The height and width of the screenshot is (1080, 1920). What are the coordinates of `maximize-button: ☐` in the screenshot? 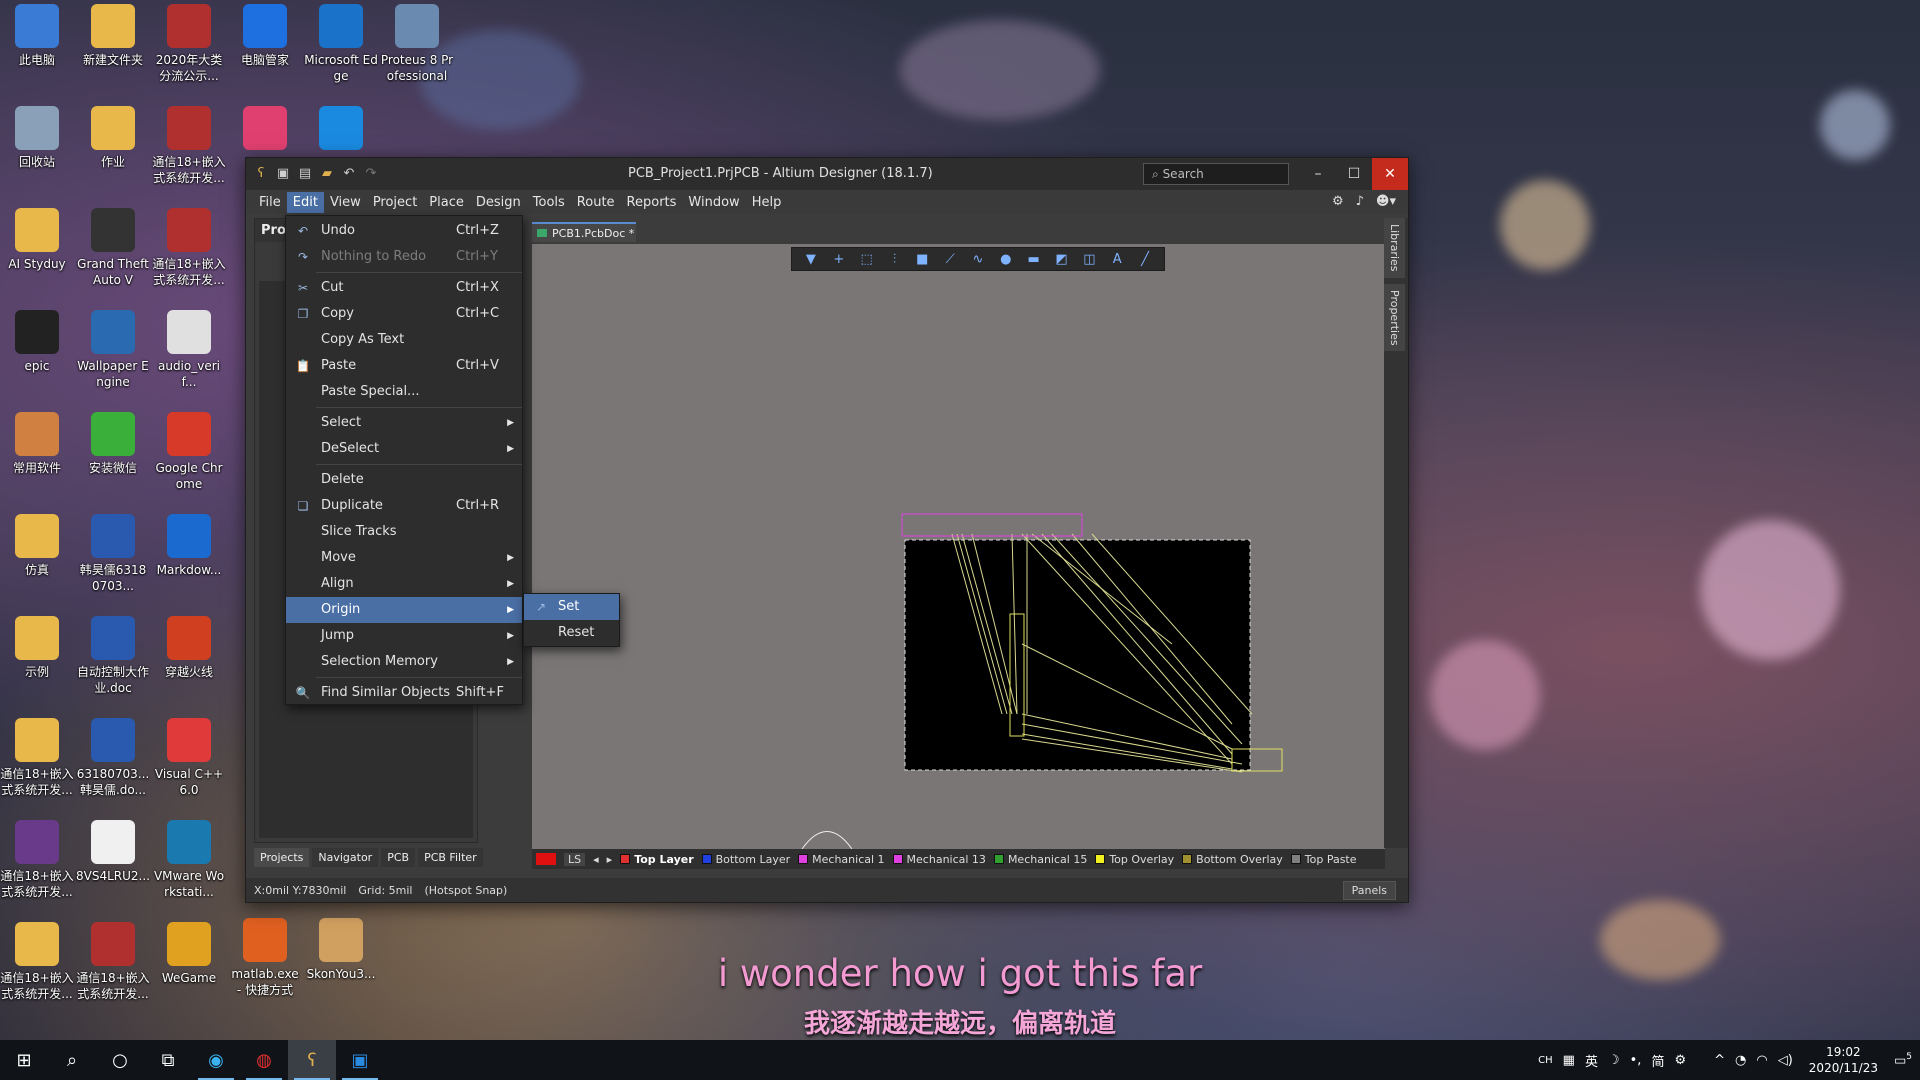 It's located at (1354, 174).